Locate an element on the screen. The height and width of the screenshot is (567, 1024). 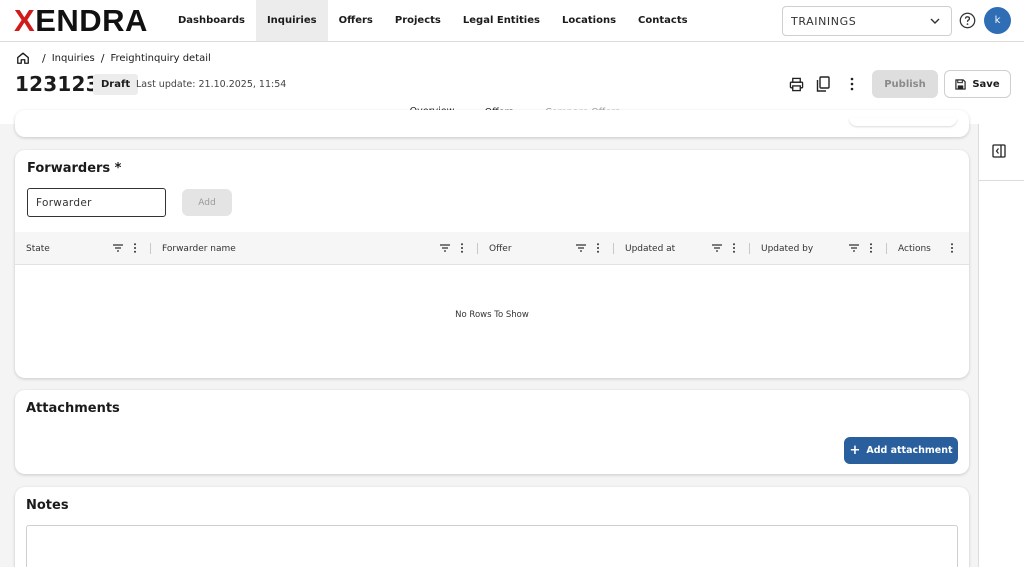
panel-toggle-icon is located at coordinates (999, 151).